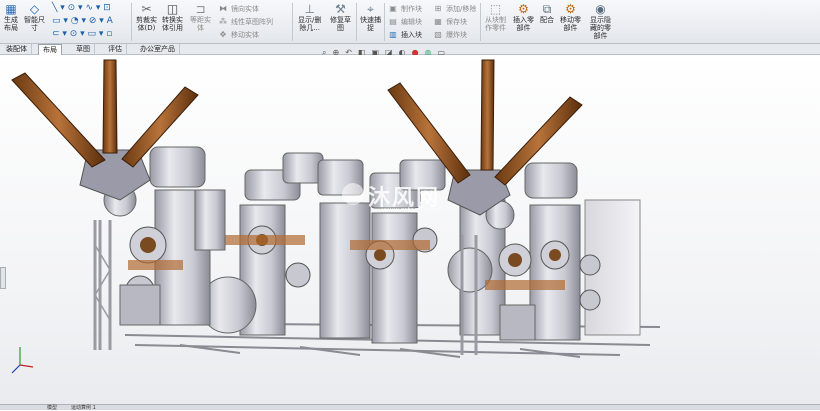 The width and height of the screenshot is (820, 411). Describe the element at coordinates (570, 8) in the screenshot. I see `move-component-icon: ⚙` at that location.